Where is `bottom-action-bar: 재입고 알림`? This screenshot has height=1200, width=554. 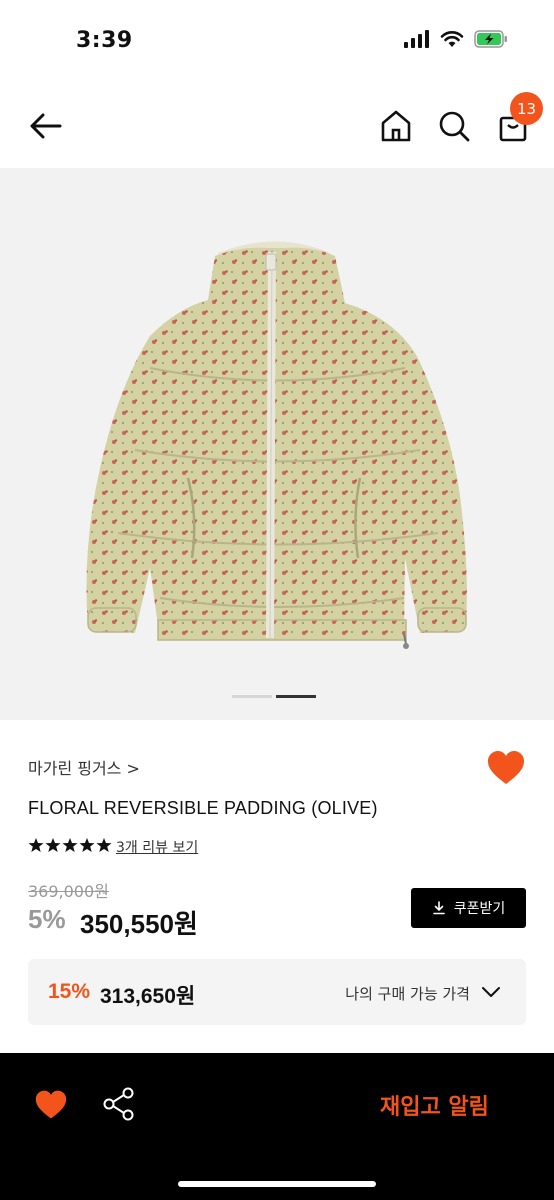
bottom-action-bar: 재입고 알림 is located at coordinates (277, 1126).